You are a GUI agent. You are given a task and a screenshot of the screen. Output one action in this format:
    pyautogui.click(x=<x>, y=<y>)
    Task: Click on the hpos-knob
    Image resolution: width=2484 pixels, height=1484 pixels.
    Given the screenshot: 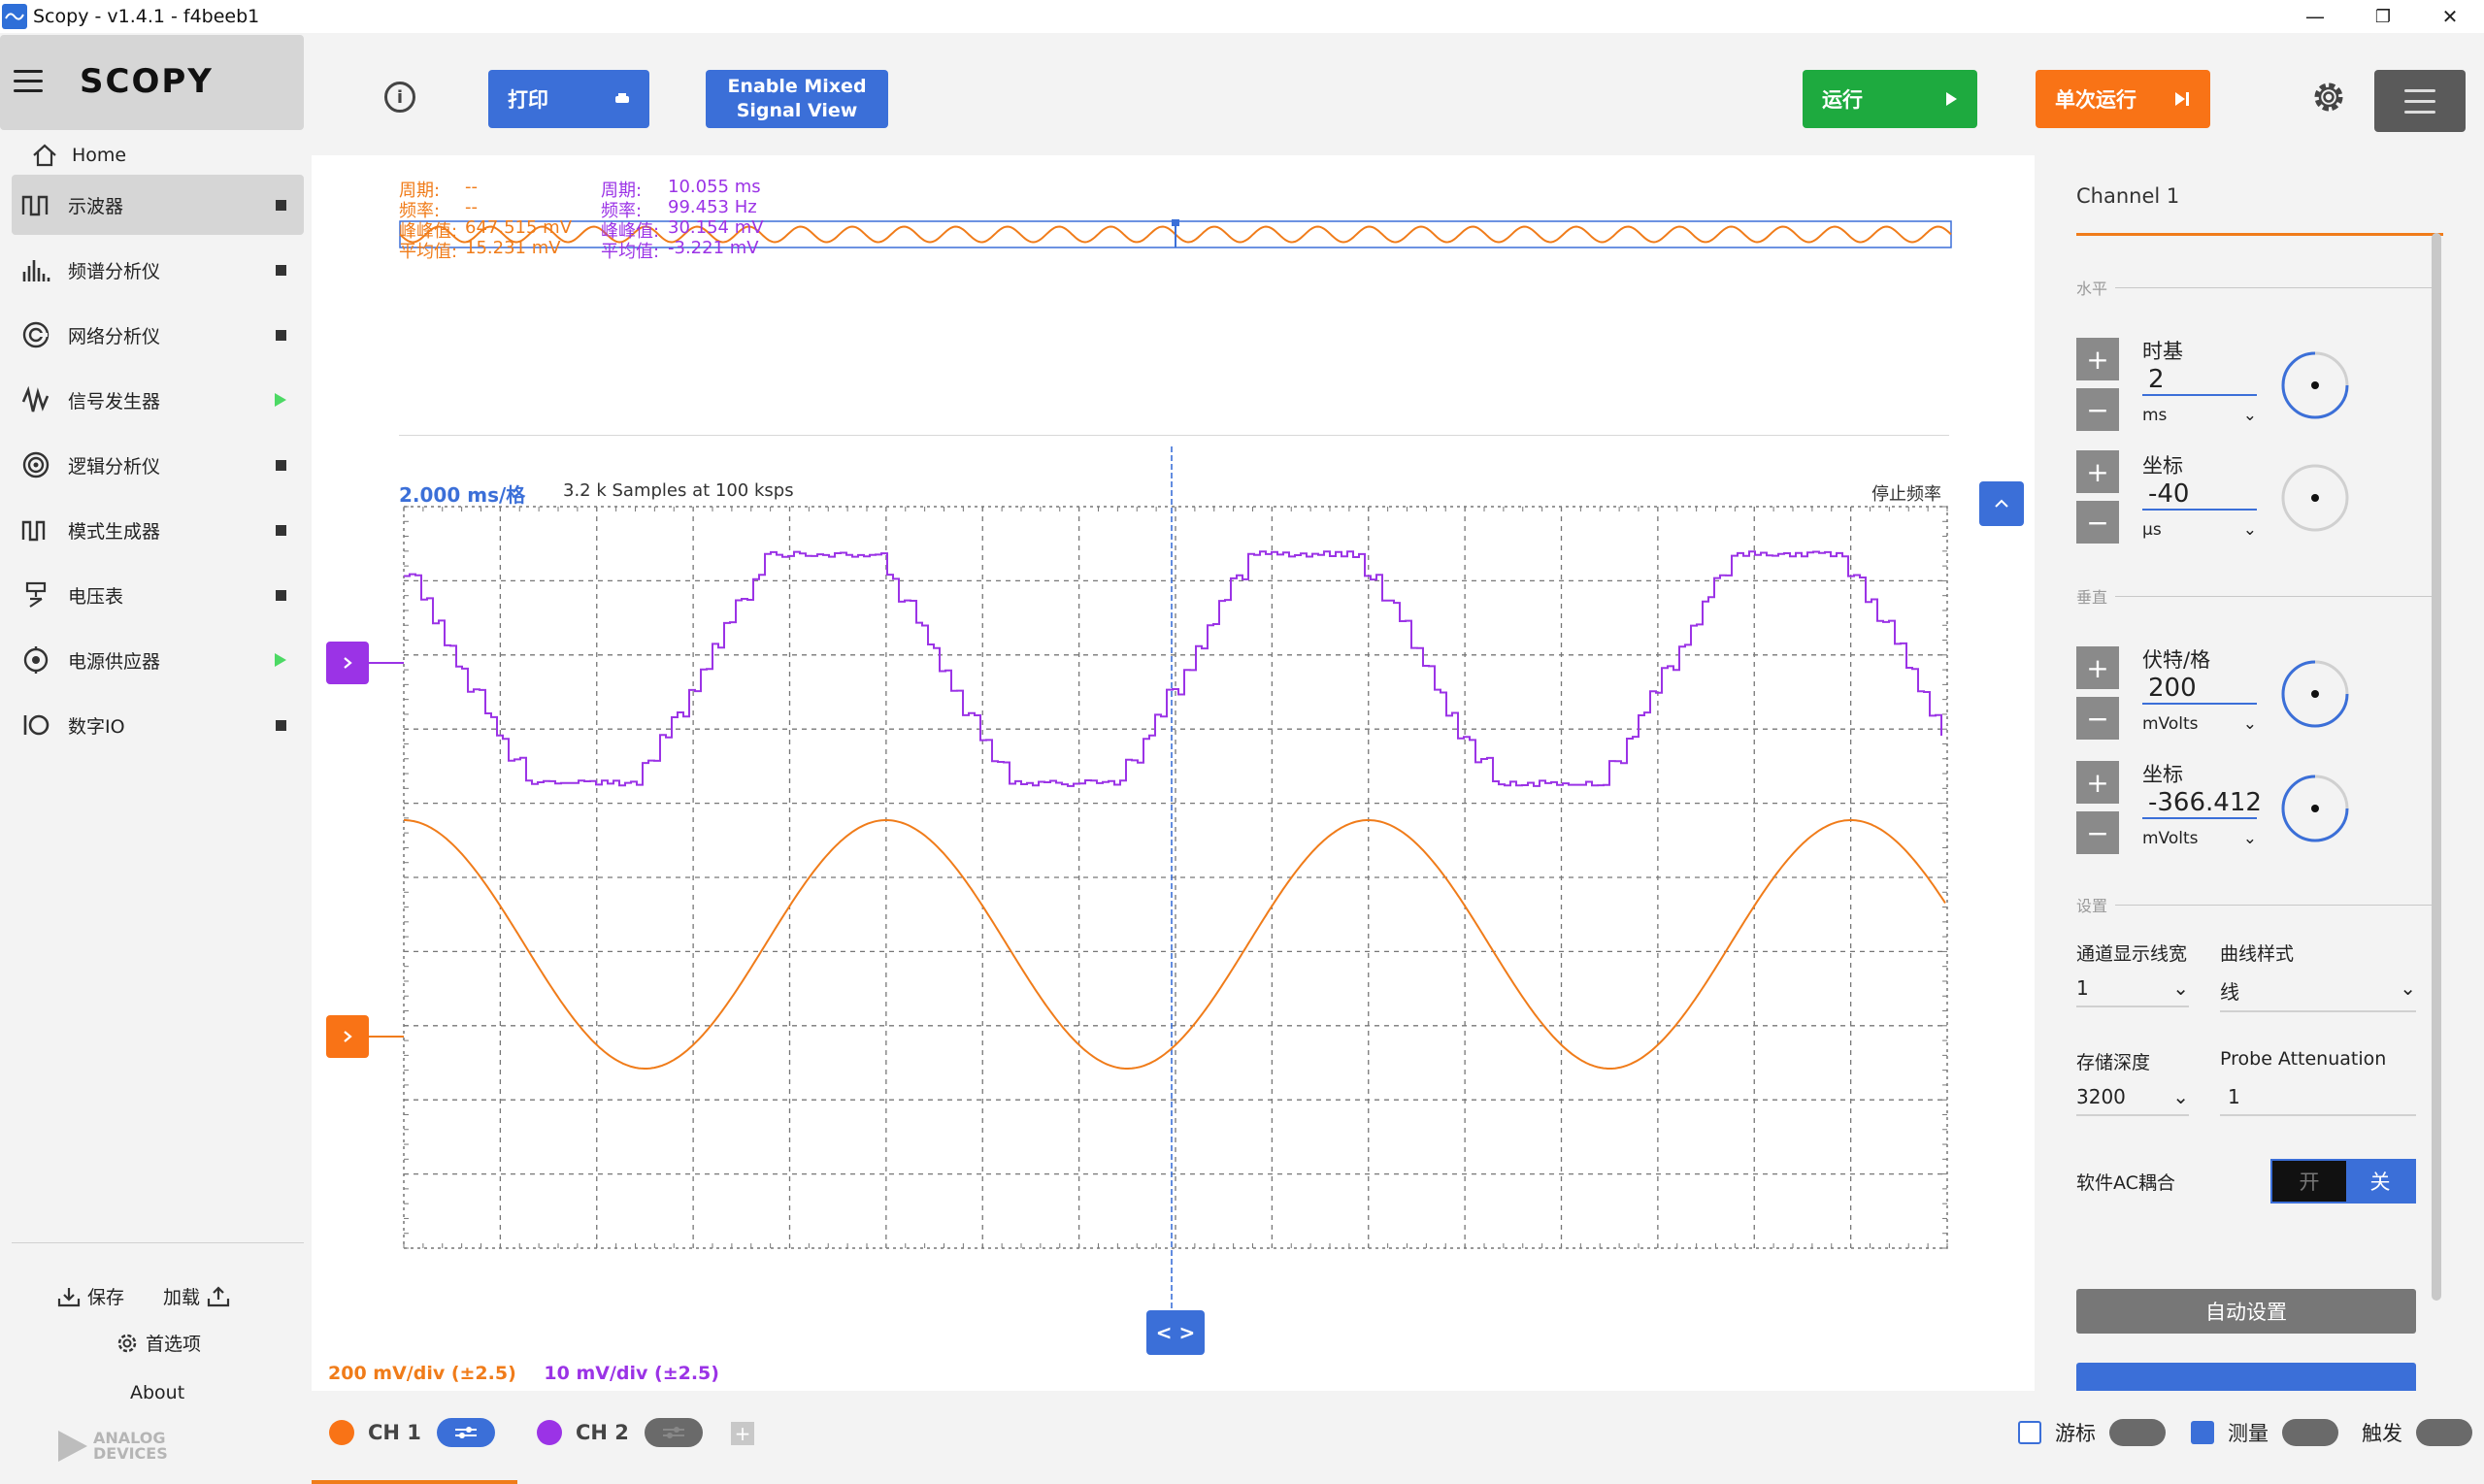 What is the action you would take?
    pyautogui.click(x=2315, y=498)
    